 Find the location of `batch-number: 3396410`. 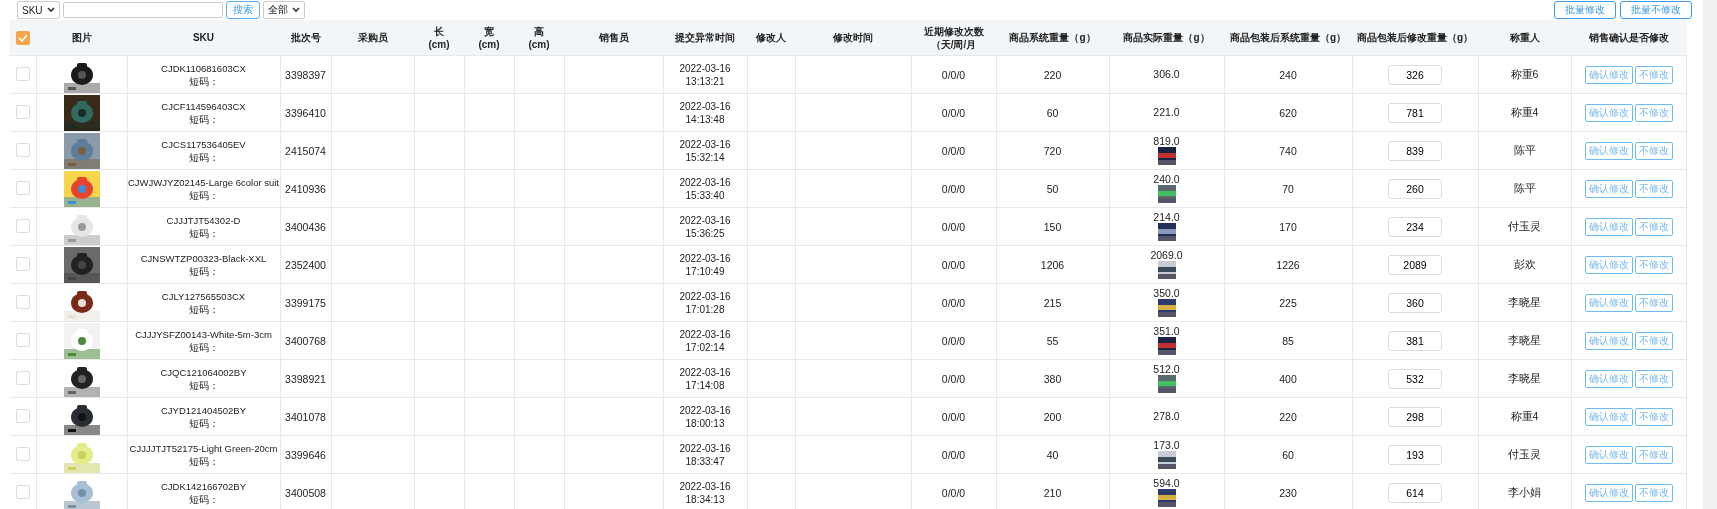

batch-number: 3396410 is located at coordinates (305, 112).